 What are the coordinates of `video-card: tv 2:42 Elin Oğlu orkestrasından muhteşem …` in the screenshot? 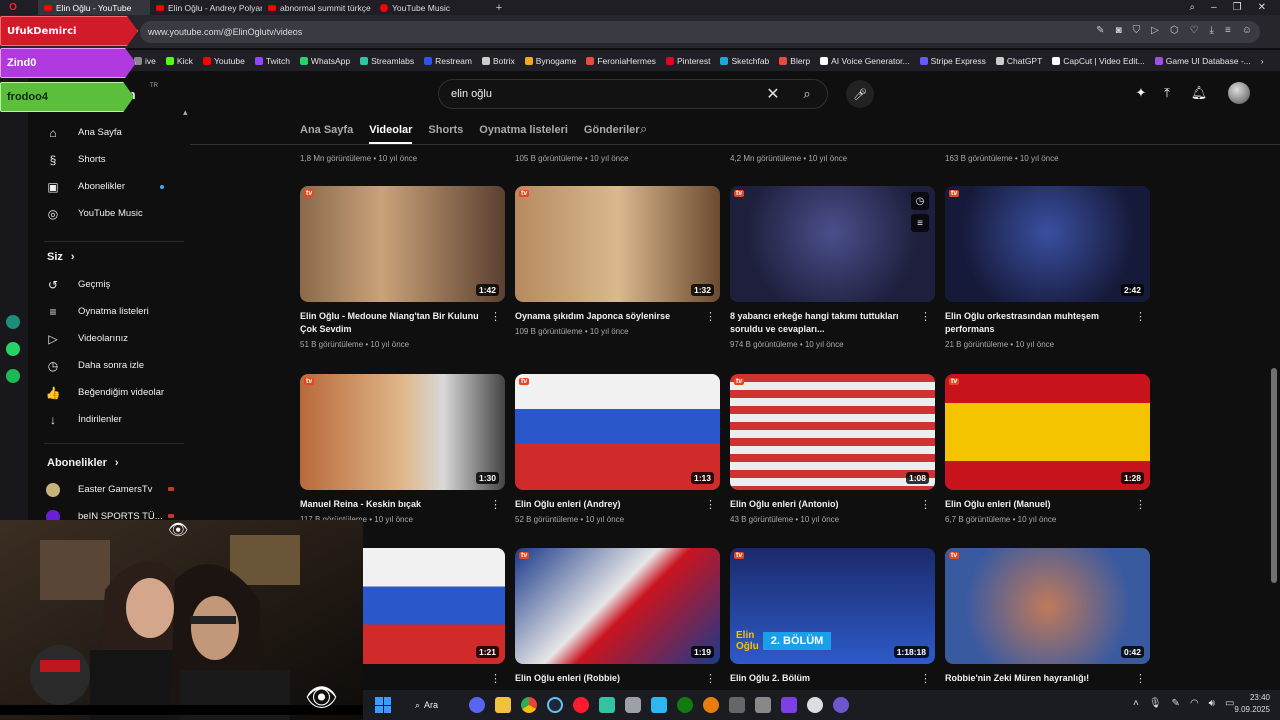 It's located at (1047, 267).